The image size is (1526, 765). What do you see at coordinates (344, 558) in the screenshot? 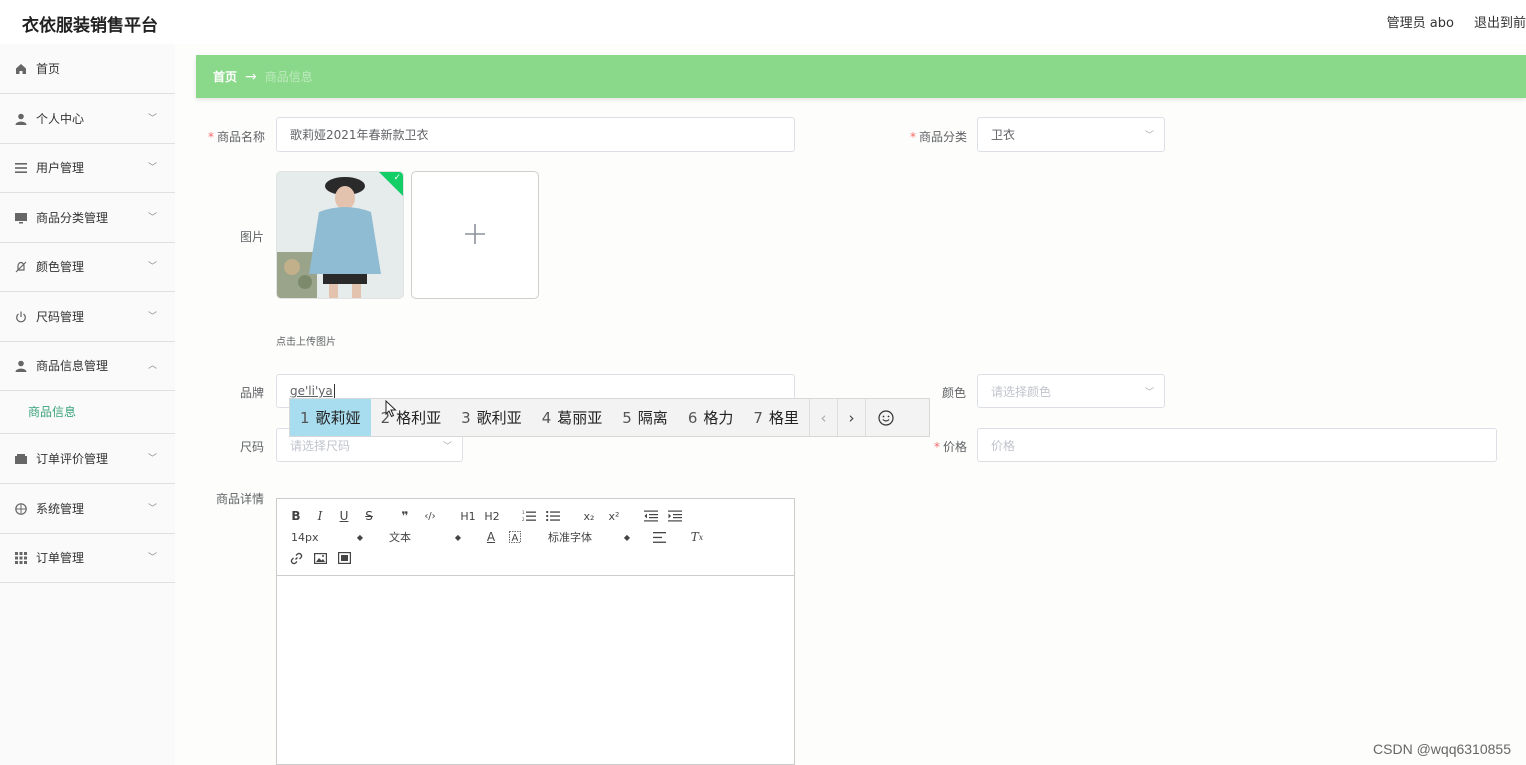
I see `video-insert-icon` at bounding box center [344, 558].